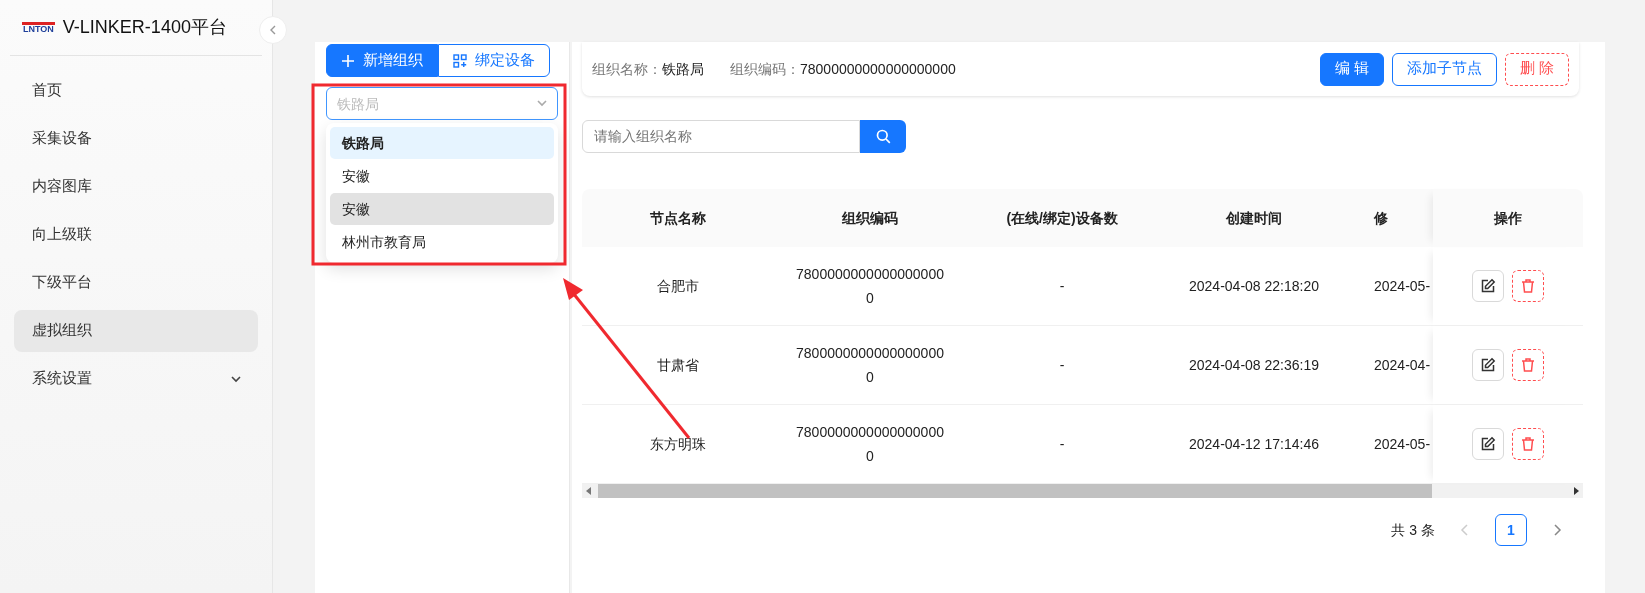  What do you see at coordinates (1508, 218) in the screenshot?
I see `column-header: 操作` at bounding box center [1508, 218].